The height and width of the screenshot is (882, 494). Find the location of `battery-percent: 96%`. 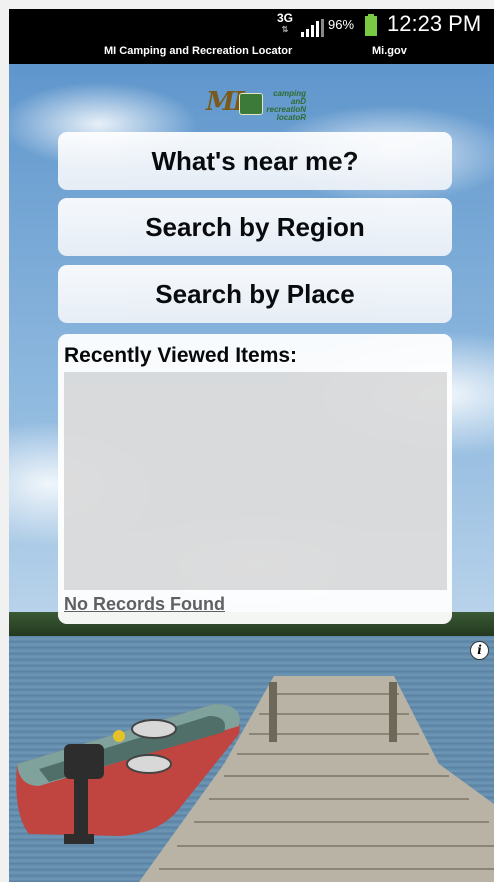

battery-percent: 96% is located at coordinates (341, 24).